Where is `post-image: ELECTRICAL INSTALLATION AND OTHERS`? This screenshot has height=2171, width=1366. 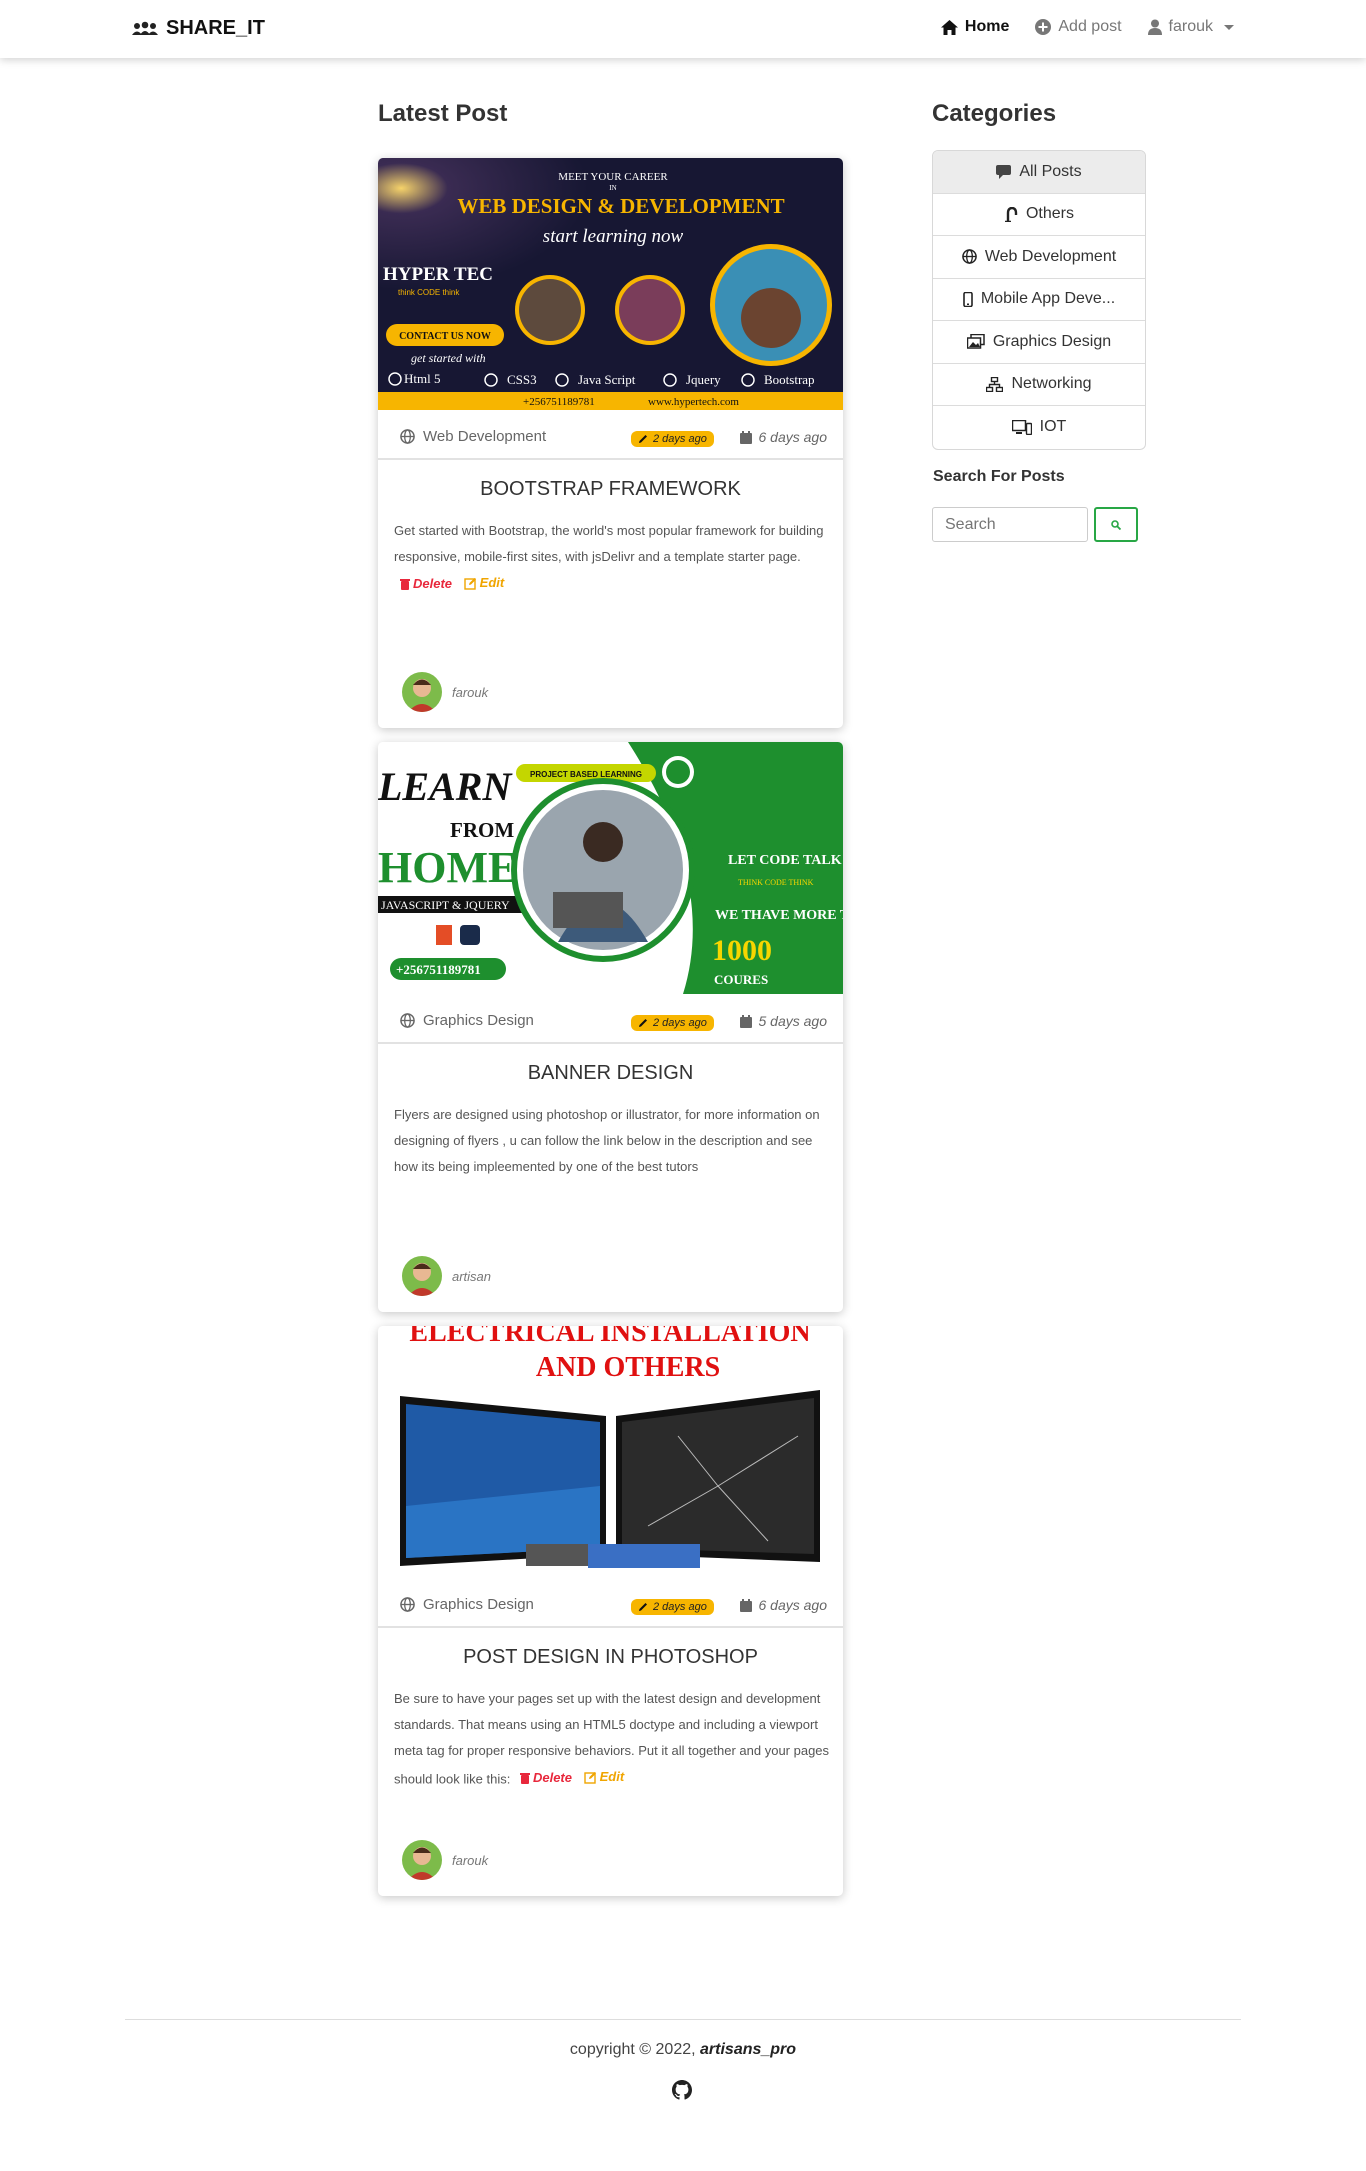 post-image: ELECTRICAL INSTALLATION AND OTHERS is located at coordinates (610, 1452).